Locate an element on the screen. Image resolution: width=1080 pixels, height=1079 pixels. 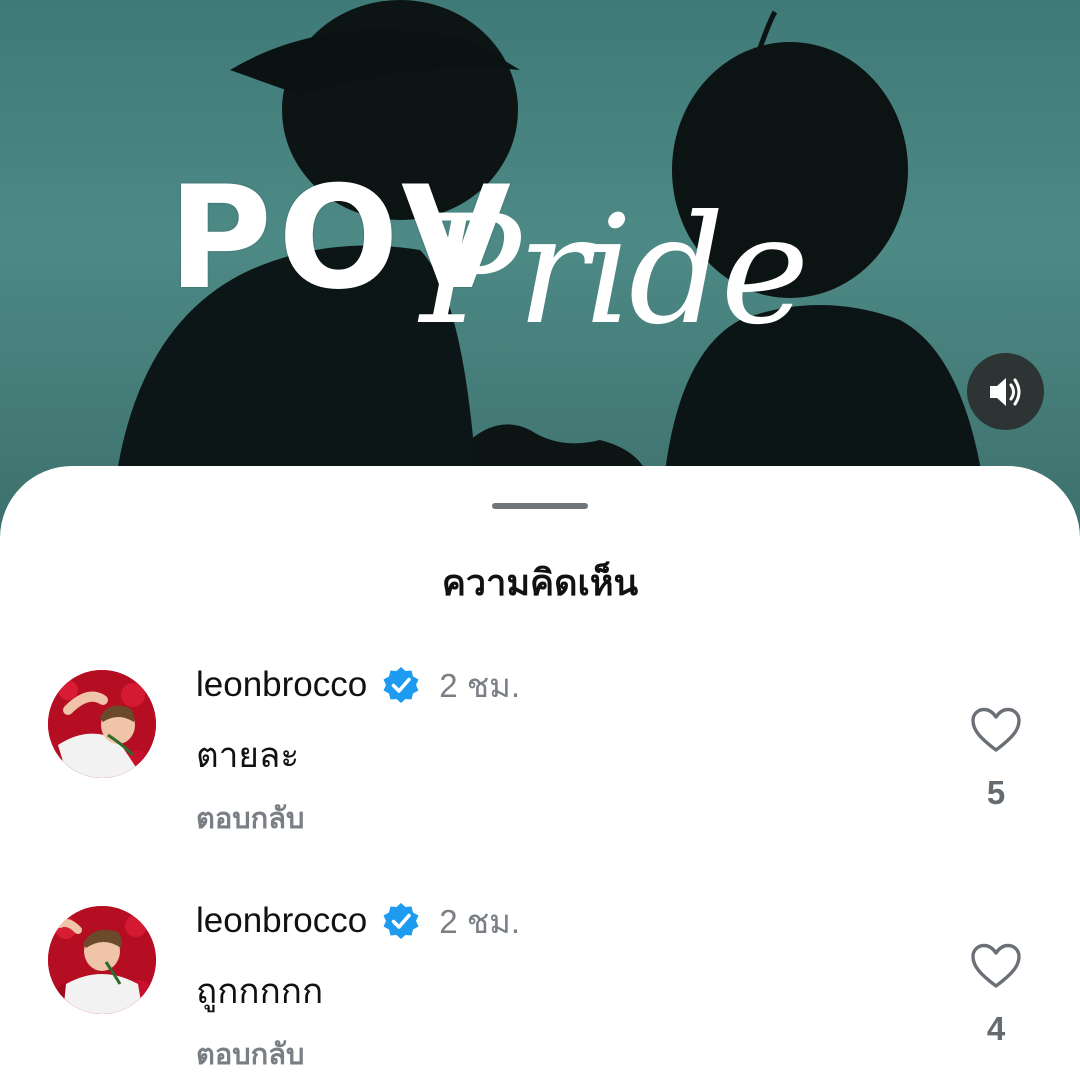
comment-text: ตายละ is located at coordinates (248, 756).